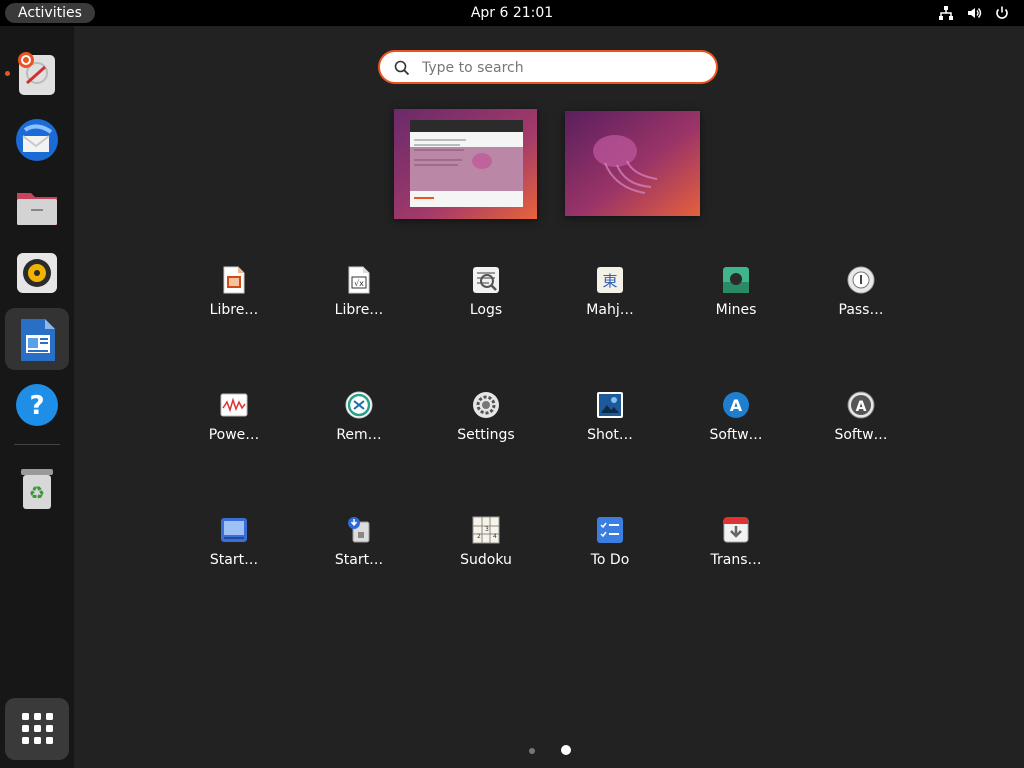 The image size is (1024, 768). I want to click on app-label: Logs, so click(486, 310).